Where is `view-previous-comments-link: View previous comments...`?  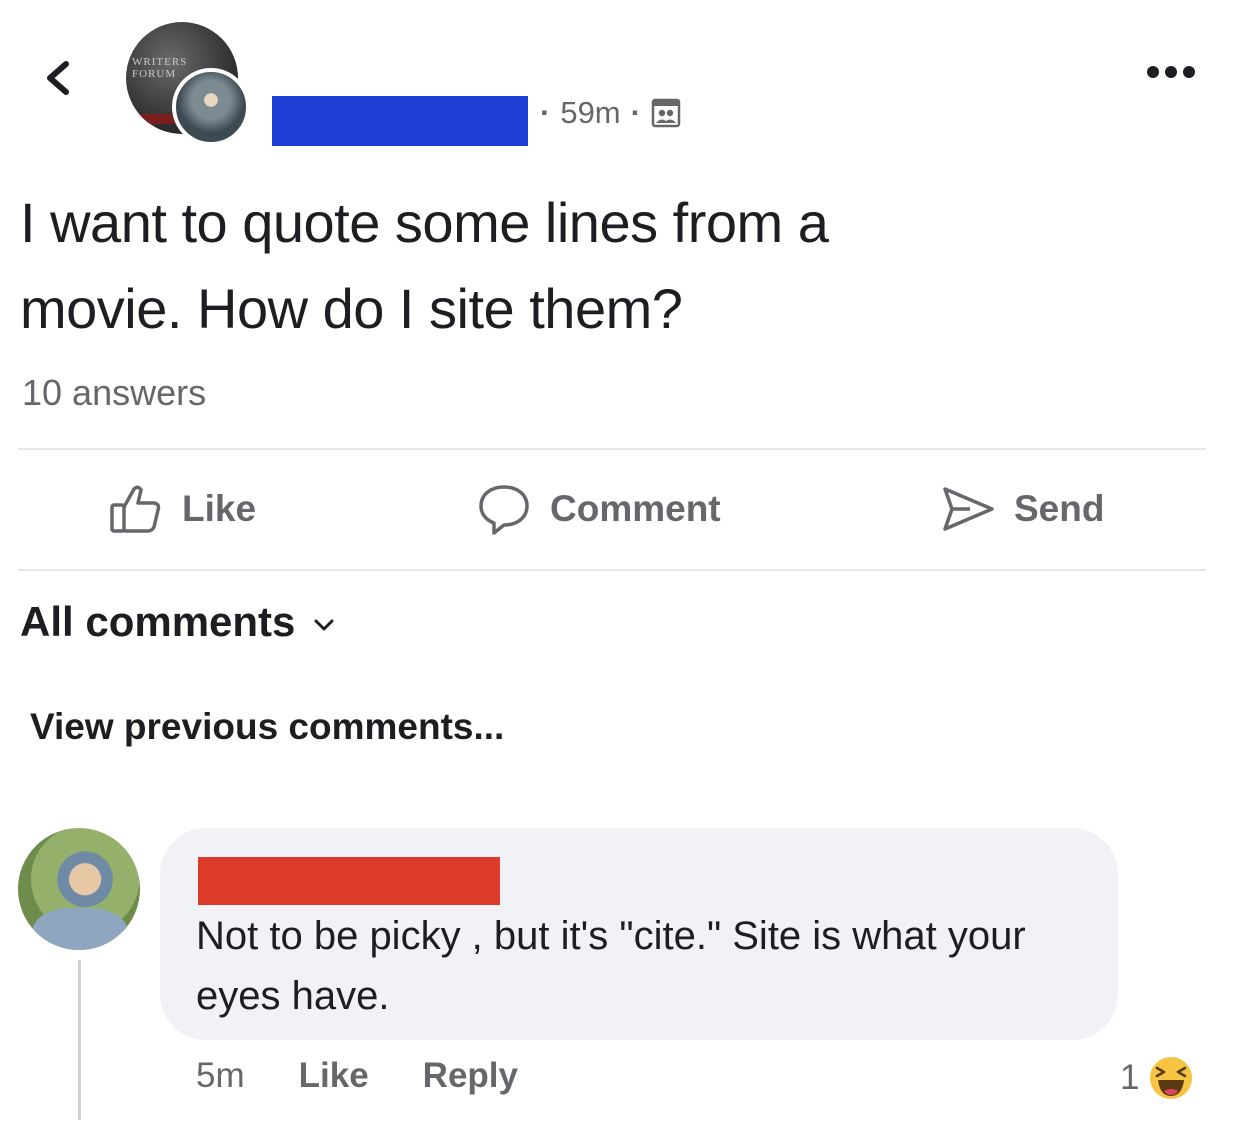
view-previous-comments-link: View previous comments... is located at coordinates (267, 727).